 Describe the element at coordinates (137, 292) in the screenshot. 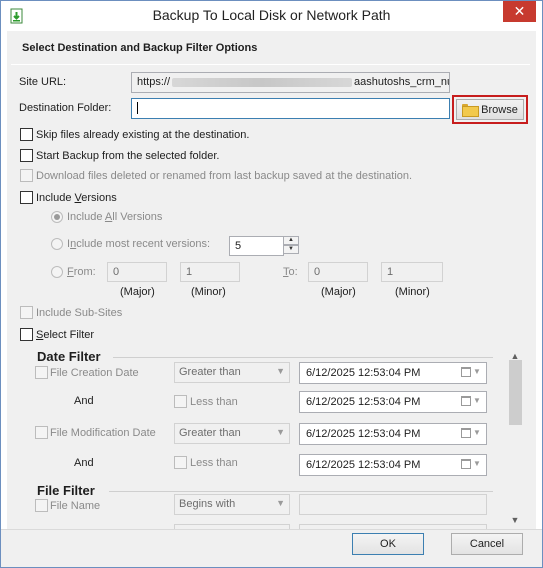

I see `from-major-caption: (Major)` at that location.